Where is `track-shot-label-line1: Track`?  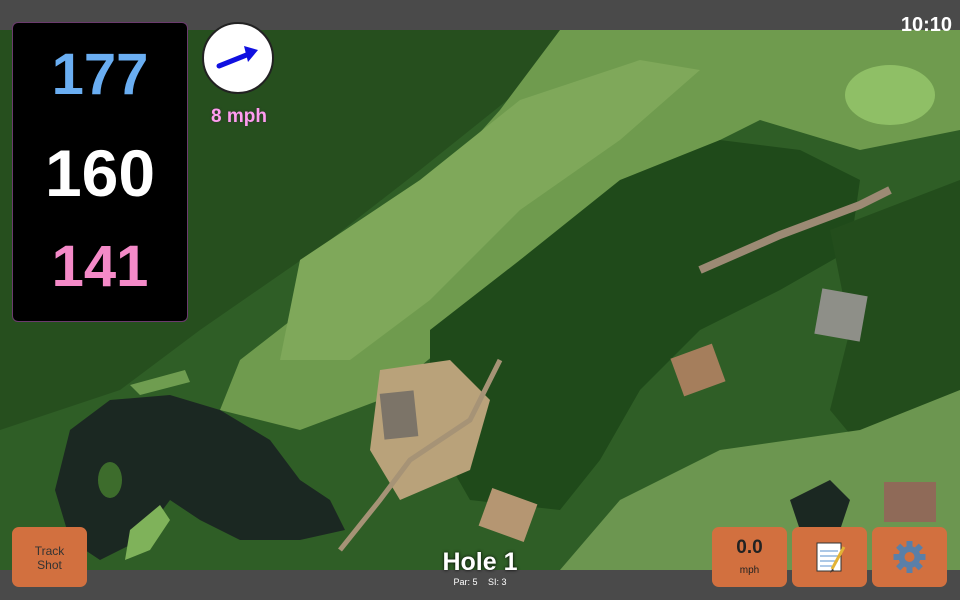 track-shot-label-line1: Track is located at coordinates (49, 551).